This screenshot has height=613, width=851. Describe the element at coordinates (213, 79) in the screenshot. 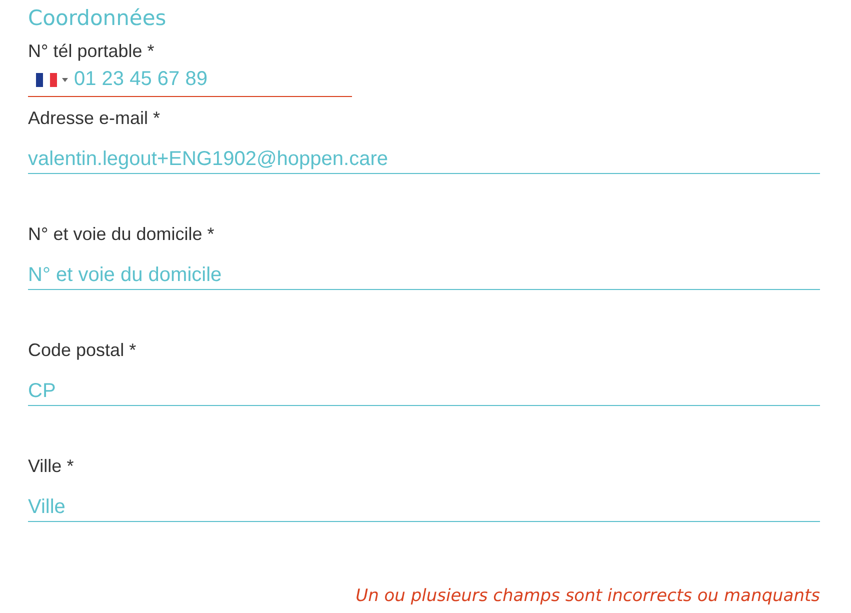

I see `phone-input: 01 23 45 67 89` at that location.